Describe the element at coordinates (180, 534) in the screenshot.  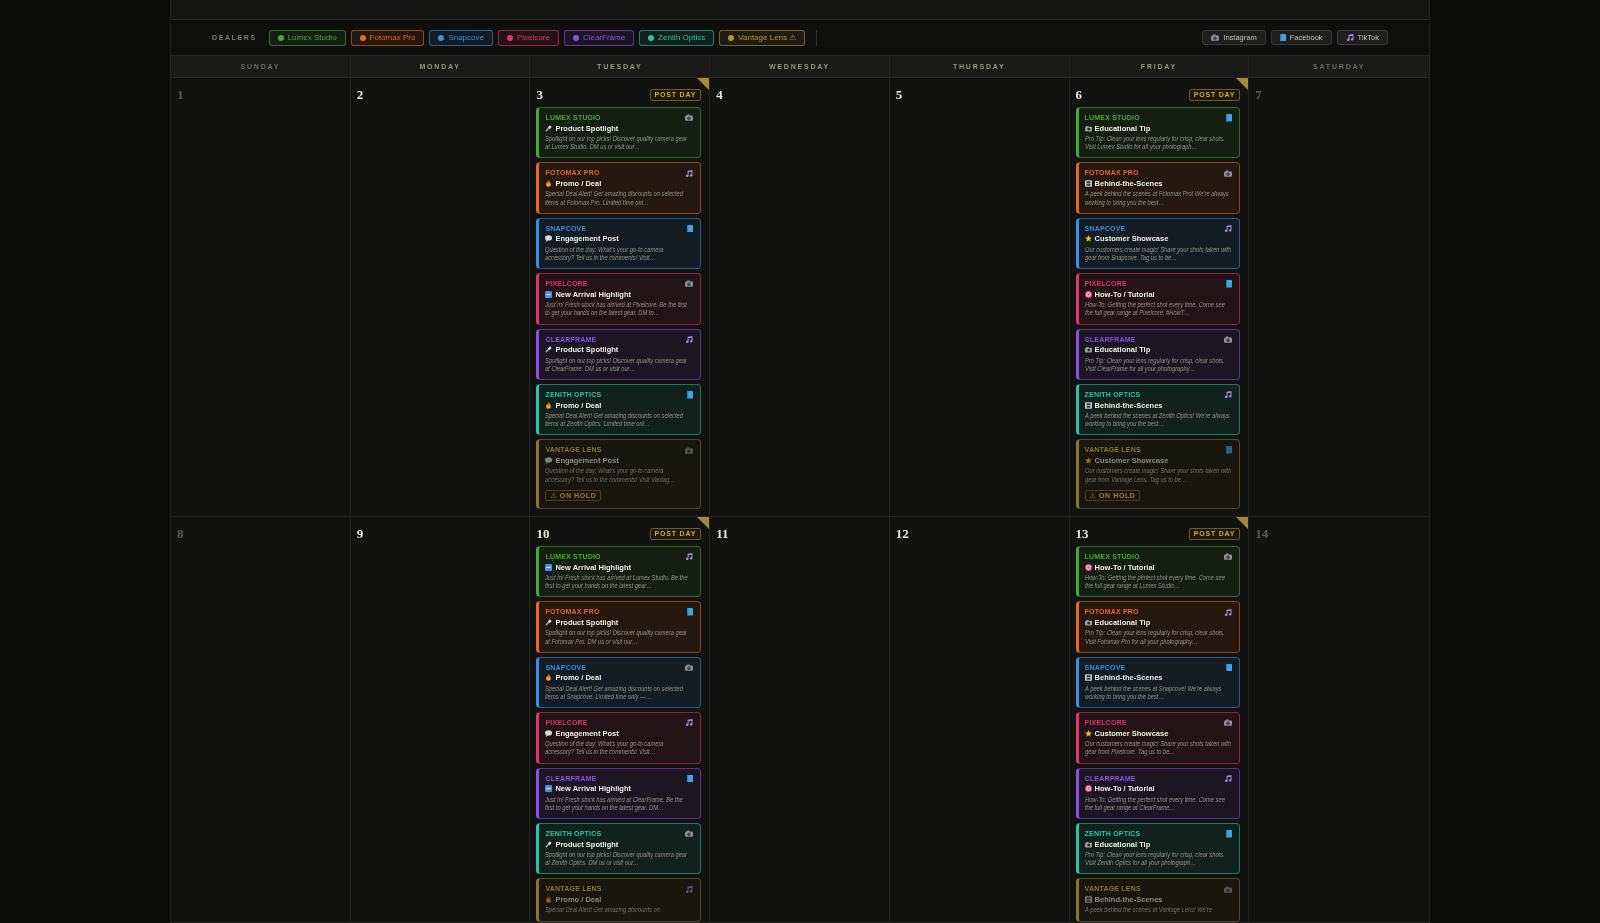
I see `day-number: 8` at that location.